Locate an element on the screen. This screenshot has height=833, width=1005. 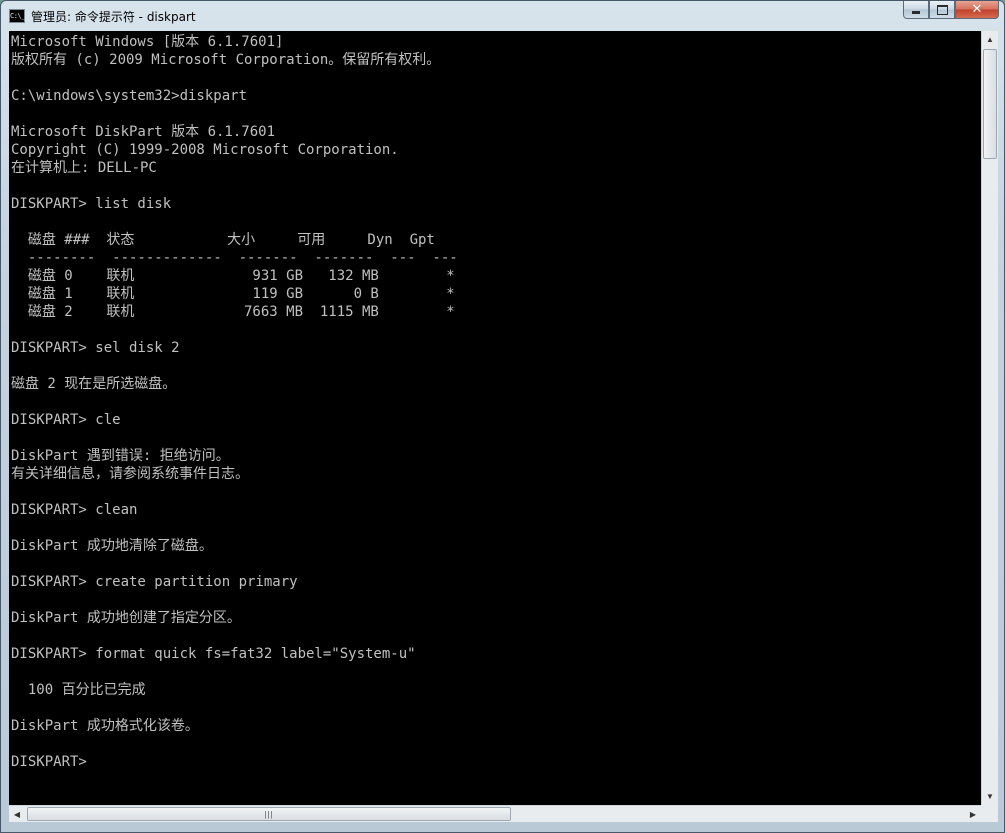
maximize-icon is located at coordinates (942, 9).